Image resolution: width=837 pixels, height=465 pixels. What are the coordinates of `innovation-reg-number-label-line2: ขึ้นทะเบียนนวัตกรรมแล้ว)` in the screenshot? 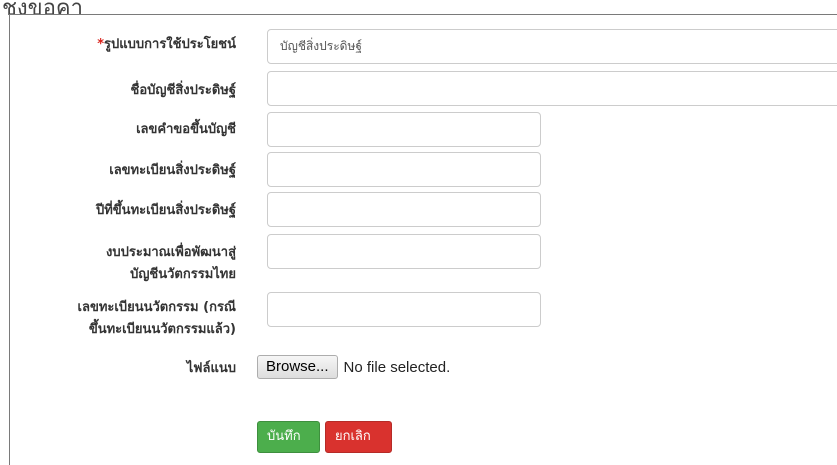 It's located at (162, 329).